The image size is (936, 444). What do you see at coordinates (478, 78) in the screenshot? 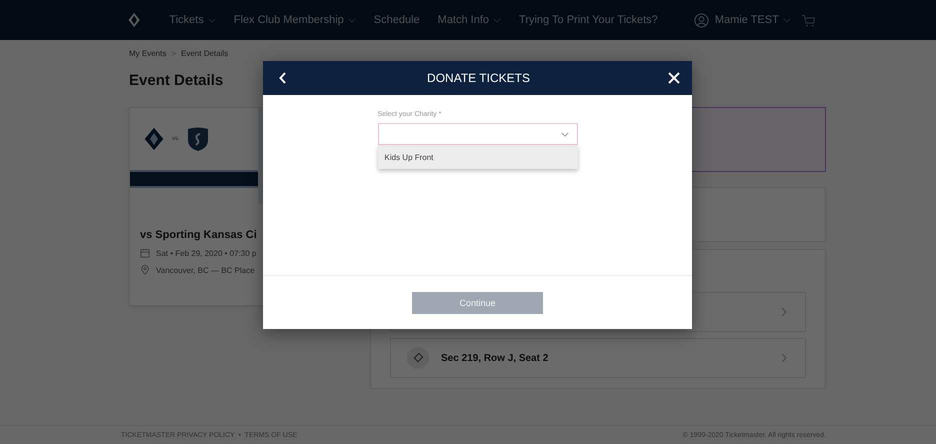
I see `dialog-title: DONATE TICKETS` at bounding box center [478, 78].